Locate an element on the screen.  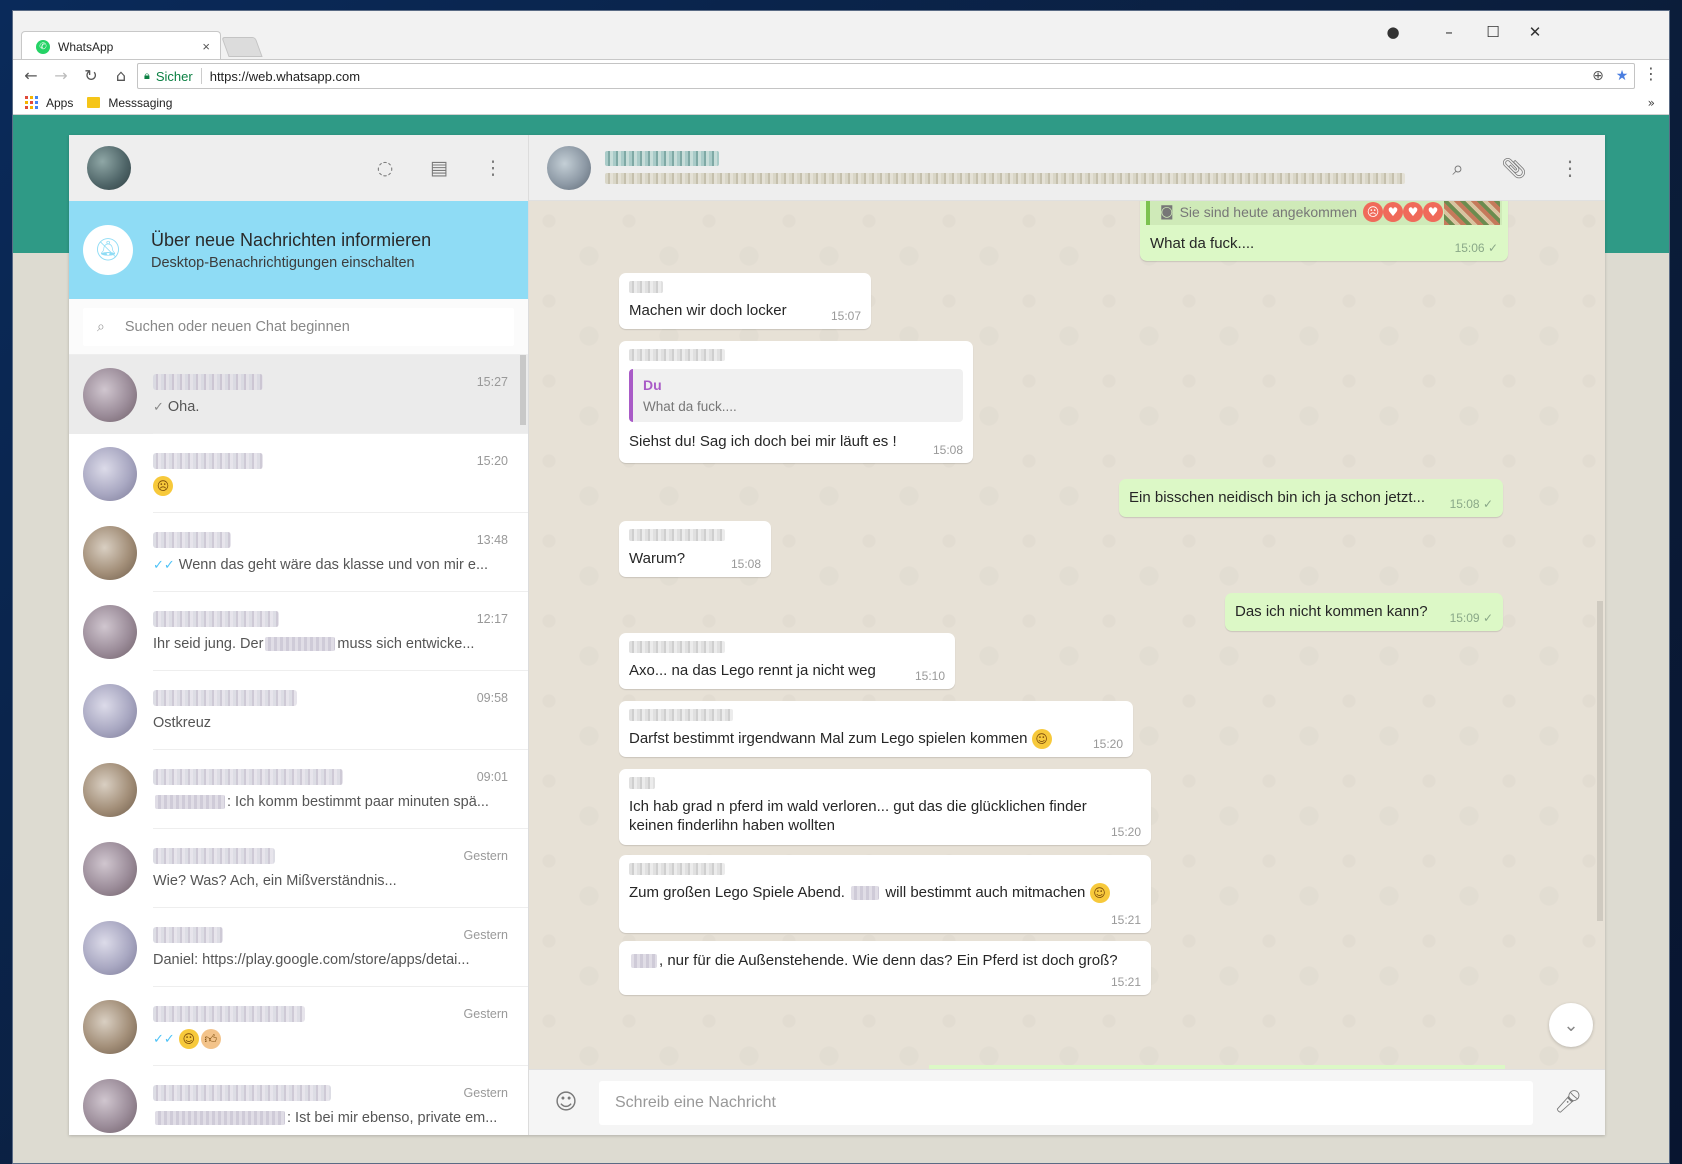
my-avatar is located at coordinates (109, 168).